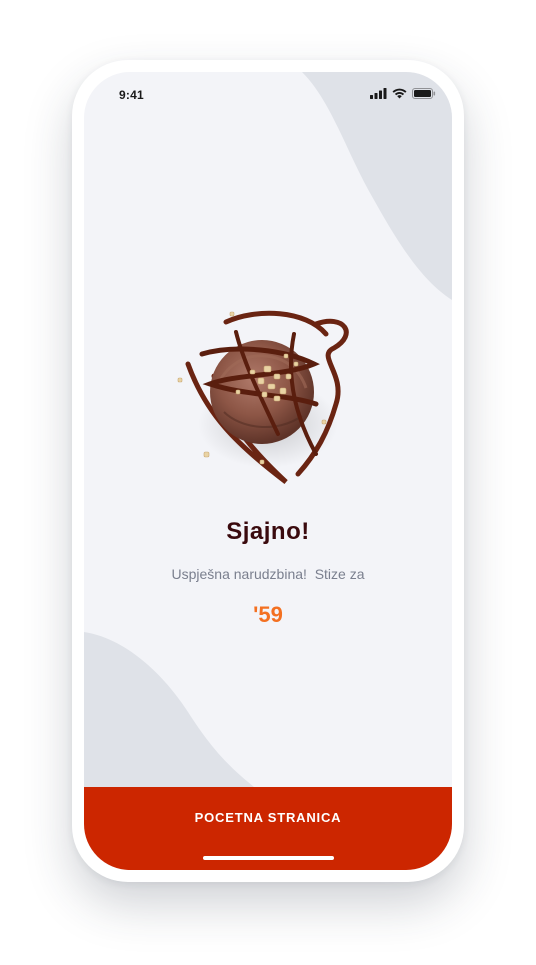 The width and height of the screenshot is (536, 965). What do you see at coordinates (424, 93) in the screenshot?
I see `battery-icon` at bounding box center [424, 93].